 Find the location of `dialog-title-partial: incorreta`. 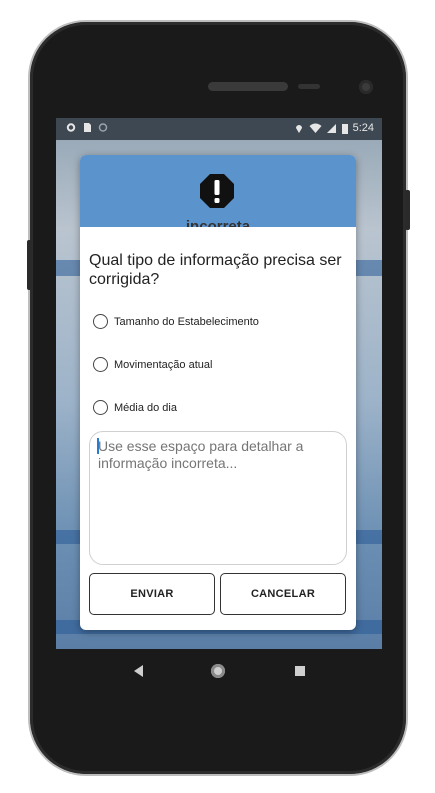

dialog-title-partial: incorreta is located at coordinates (218, 222).